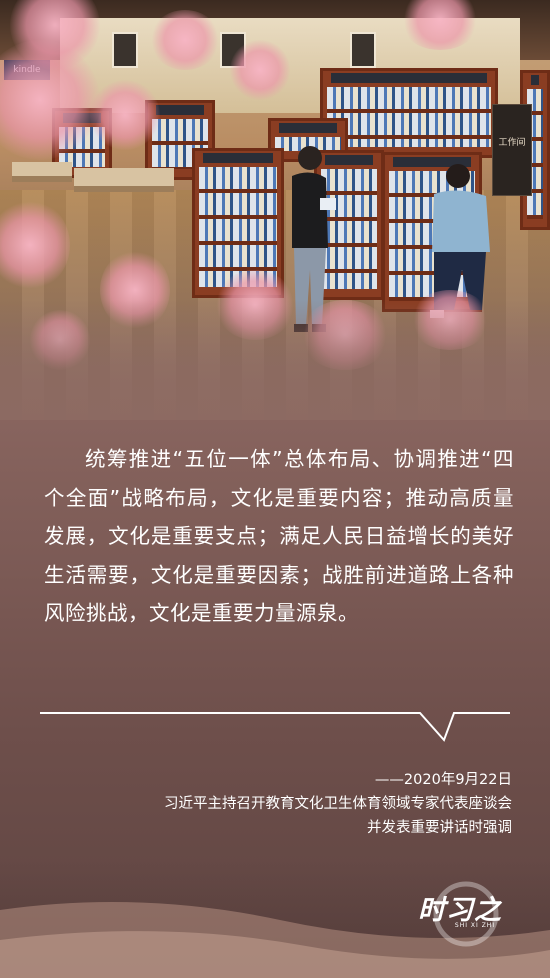  What do you see at coordinates (443, 780) in the screenshot?
I see `source-date: ——2020年9月22日` at bounding box center [443, 780].